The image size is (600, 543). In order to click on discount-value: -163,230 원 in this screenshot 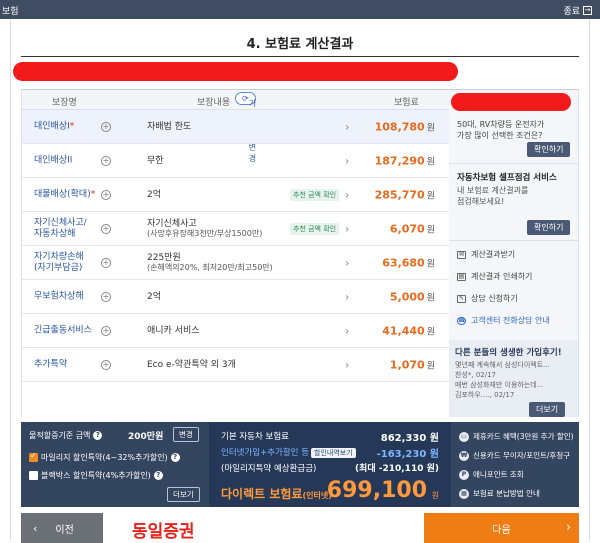, I will do `click(407, 454)`.